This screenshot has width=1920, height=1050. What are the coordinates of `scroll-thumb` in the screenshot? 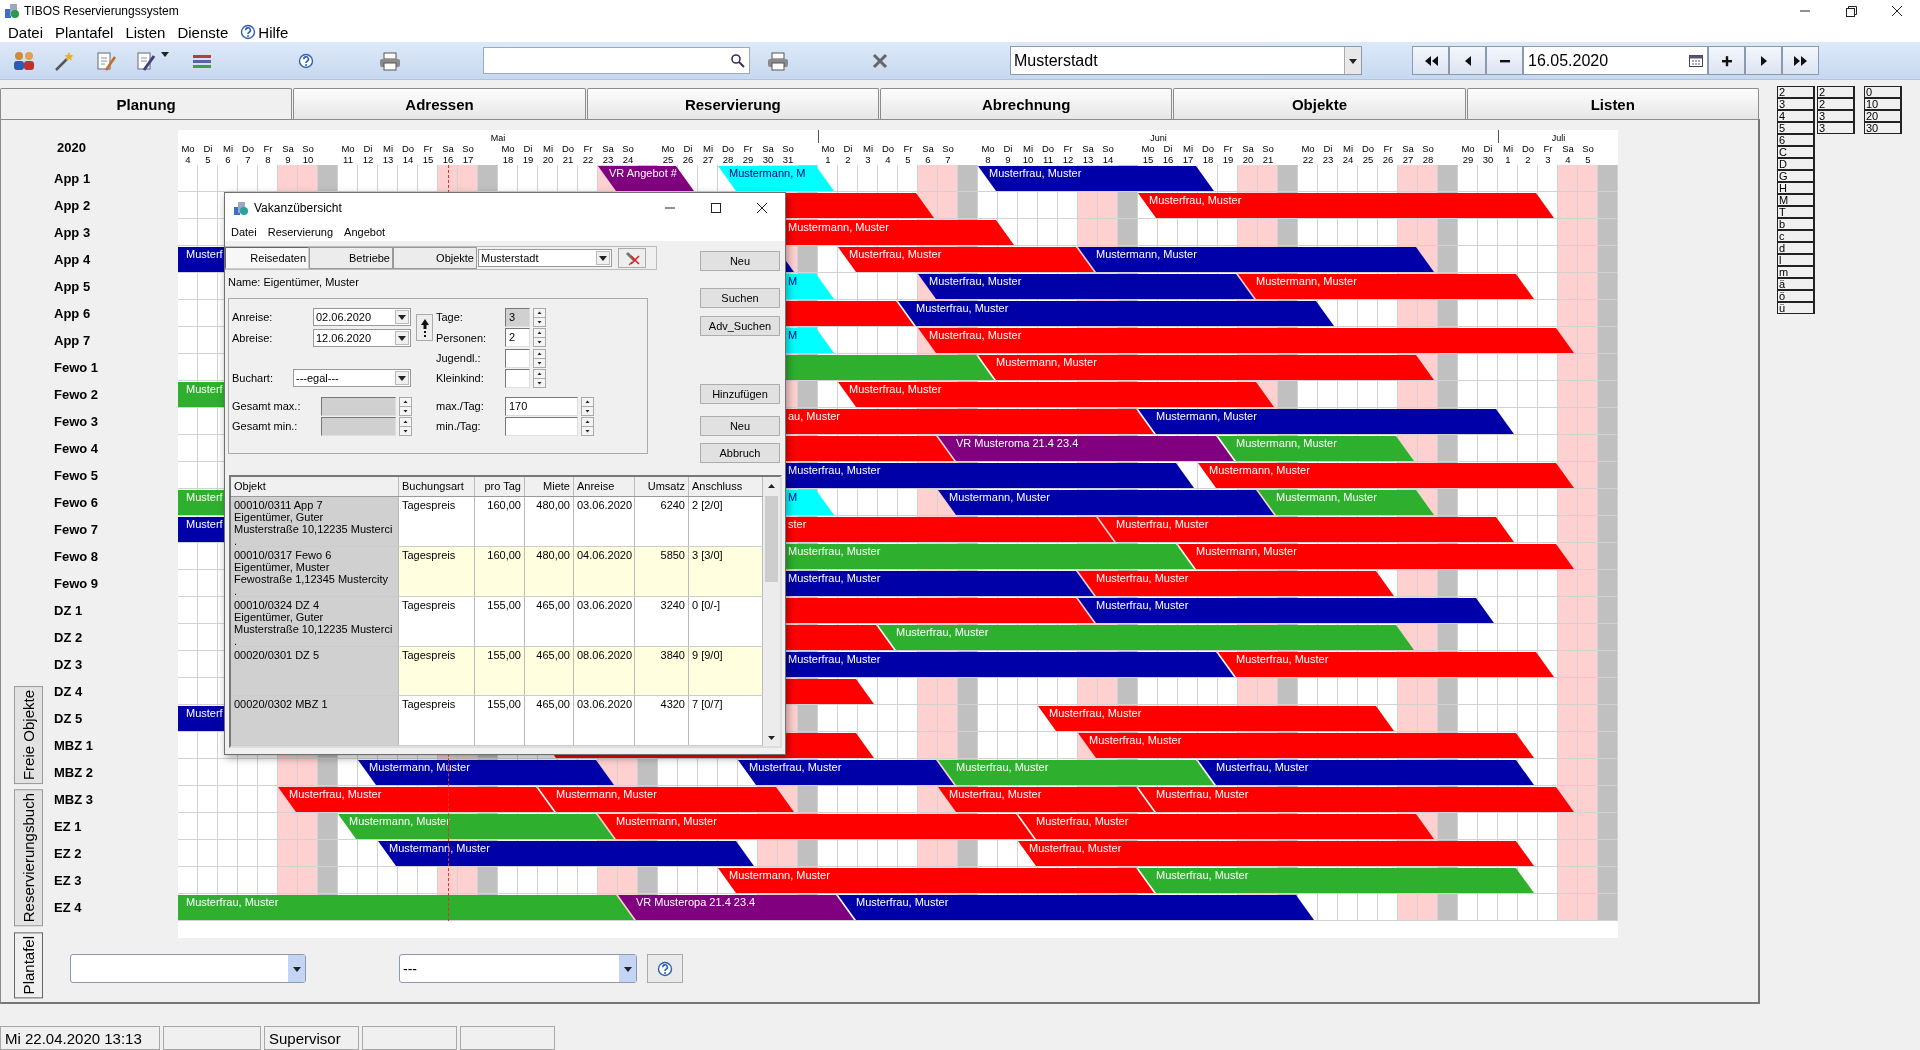 It's located at (771, 539).